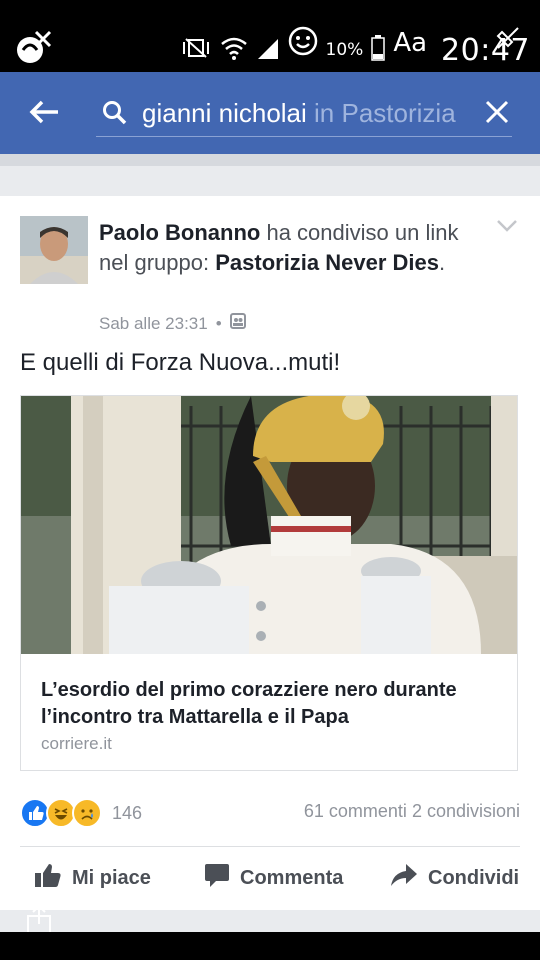 The image size is (540, 960). What do you see at coordinates (385, 113) in the screenshot?
I see `search-scope-text: in Pastorizia` at bounding box center [385, 113].